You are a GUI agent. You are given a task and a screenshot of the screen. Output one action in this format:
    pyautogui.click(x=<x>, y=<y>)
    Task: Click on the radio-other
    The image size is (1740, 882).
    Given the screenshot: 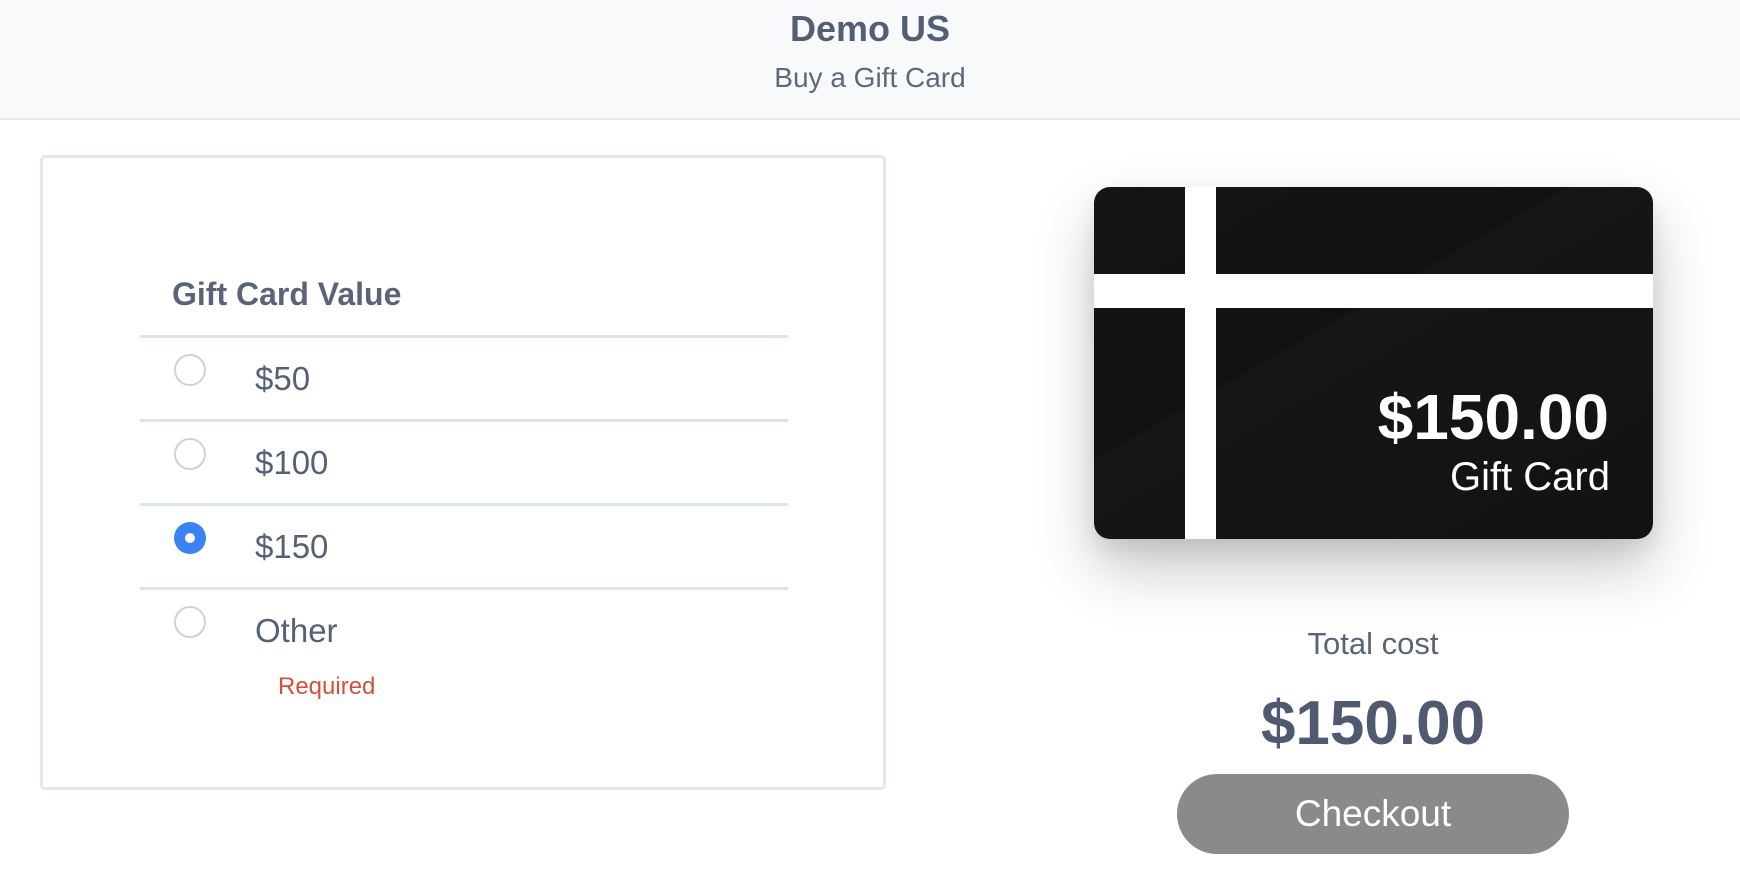 What is the action you would take?
    pyautogui.click(x=190, y=622)
    